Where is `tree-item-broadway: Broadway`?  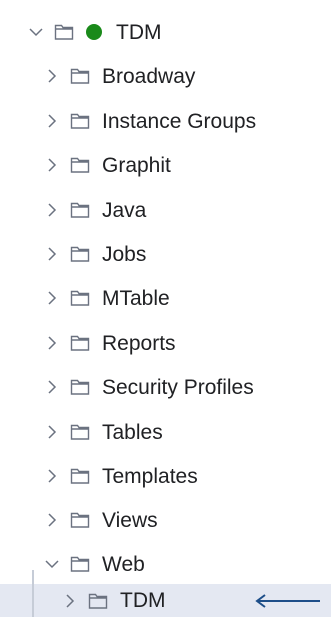
tree-item-broadway: Broadway is located at coordinates (165, 76).